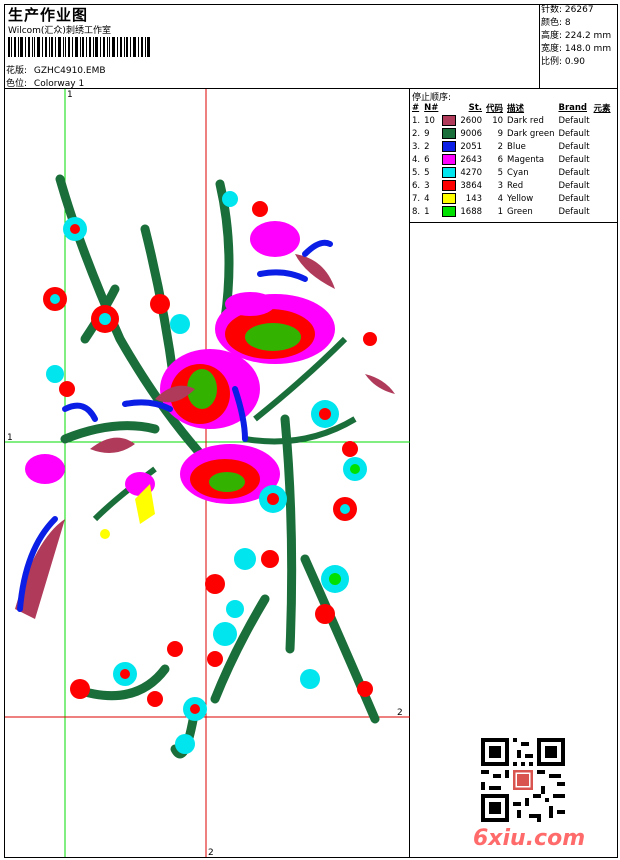 This screenshot has height=860, width=620. I want to click on table-row: 4. 6 2643 6 Magenta Default, so click(511, 159).